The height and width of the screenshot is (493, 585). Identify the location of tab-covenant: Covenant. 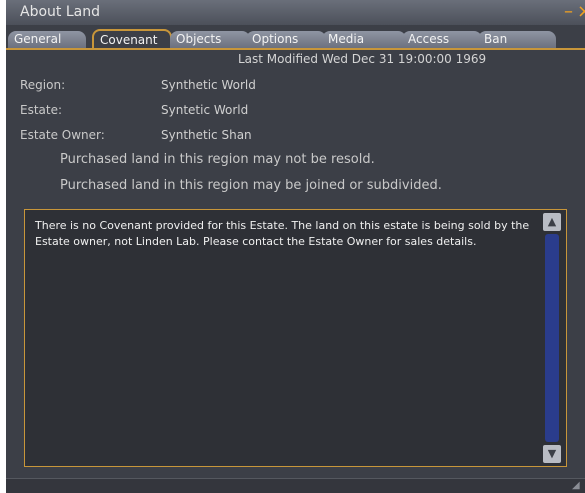
(132, 39).